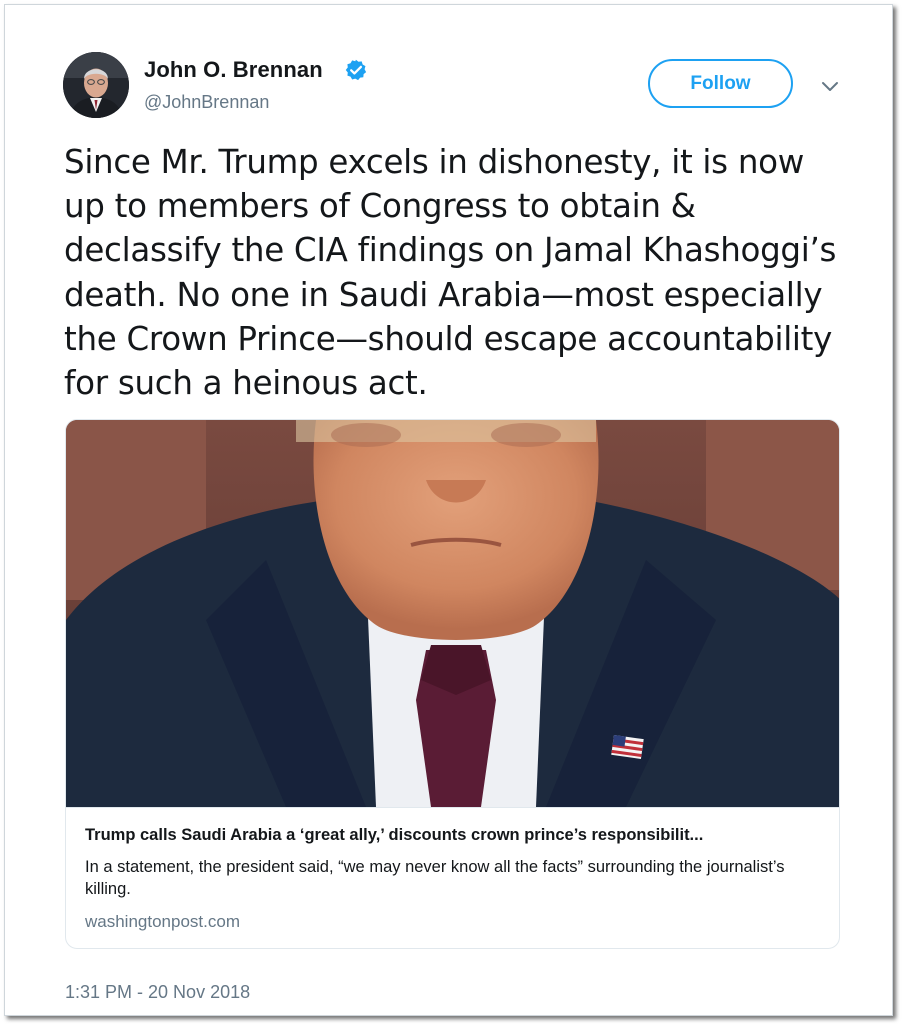  I want to click on author-handle: @JohnBrennan, so click(206, 102).